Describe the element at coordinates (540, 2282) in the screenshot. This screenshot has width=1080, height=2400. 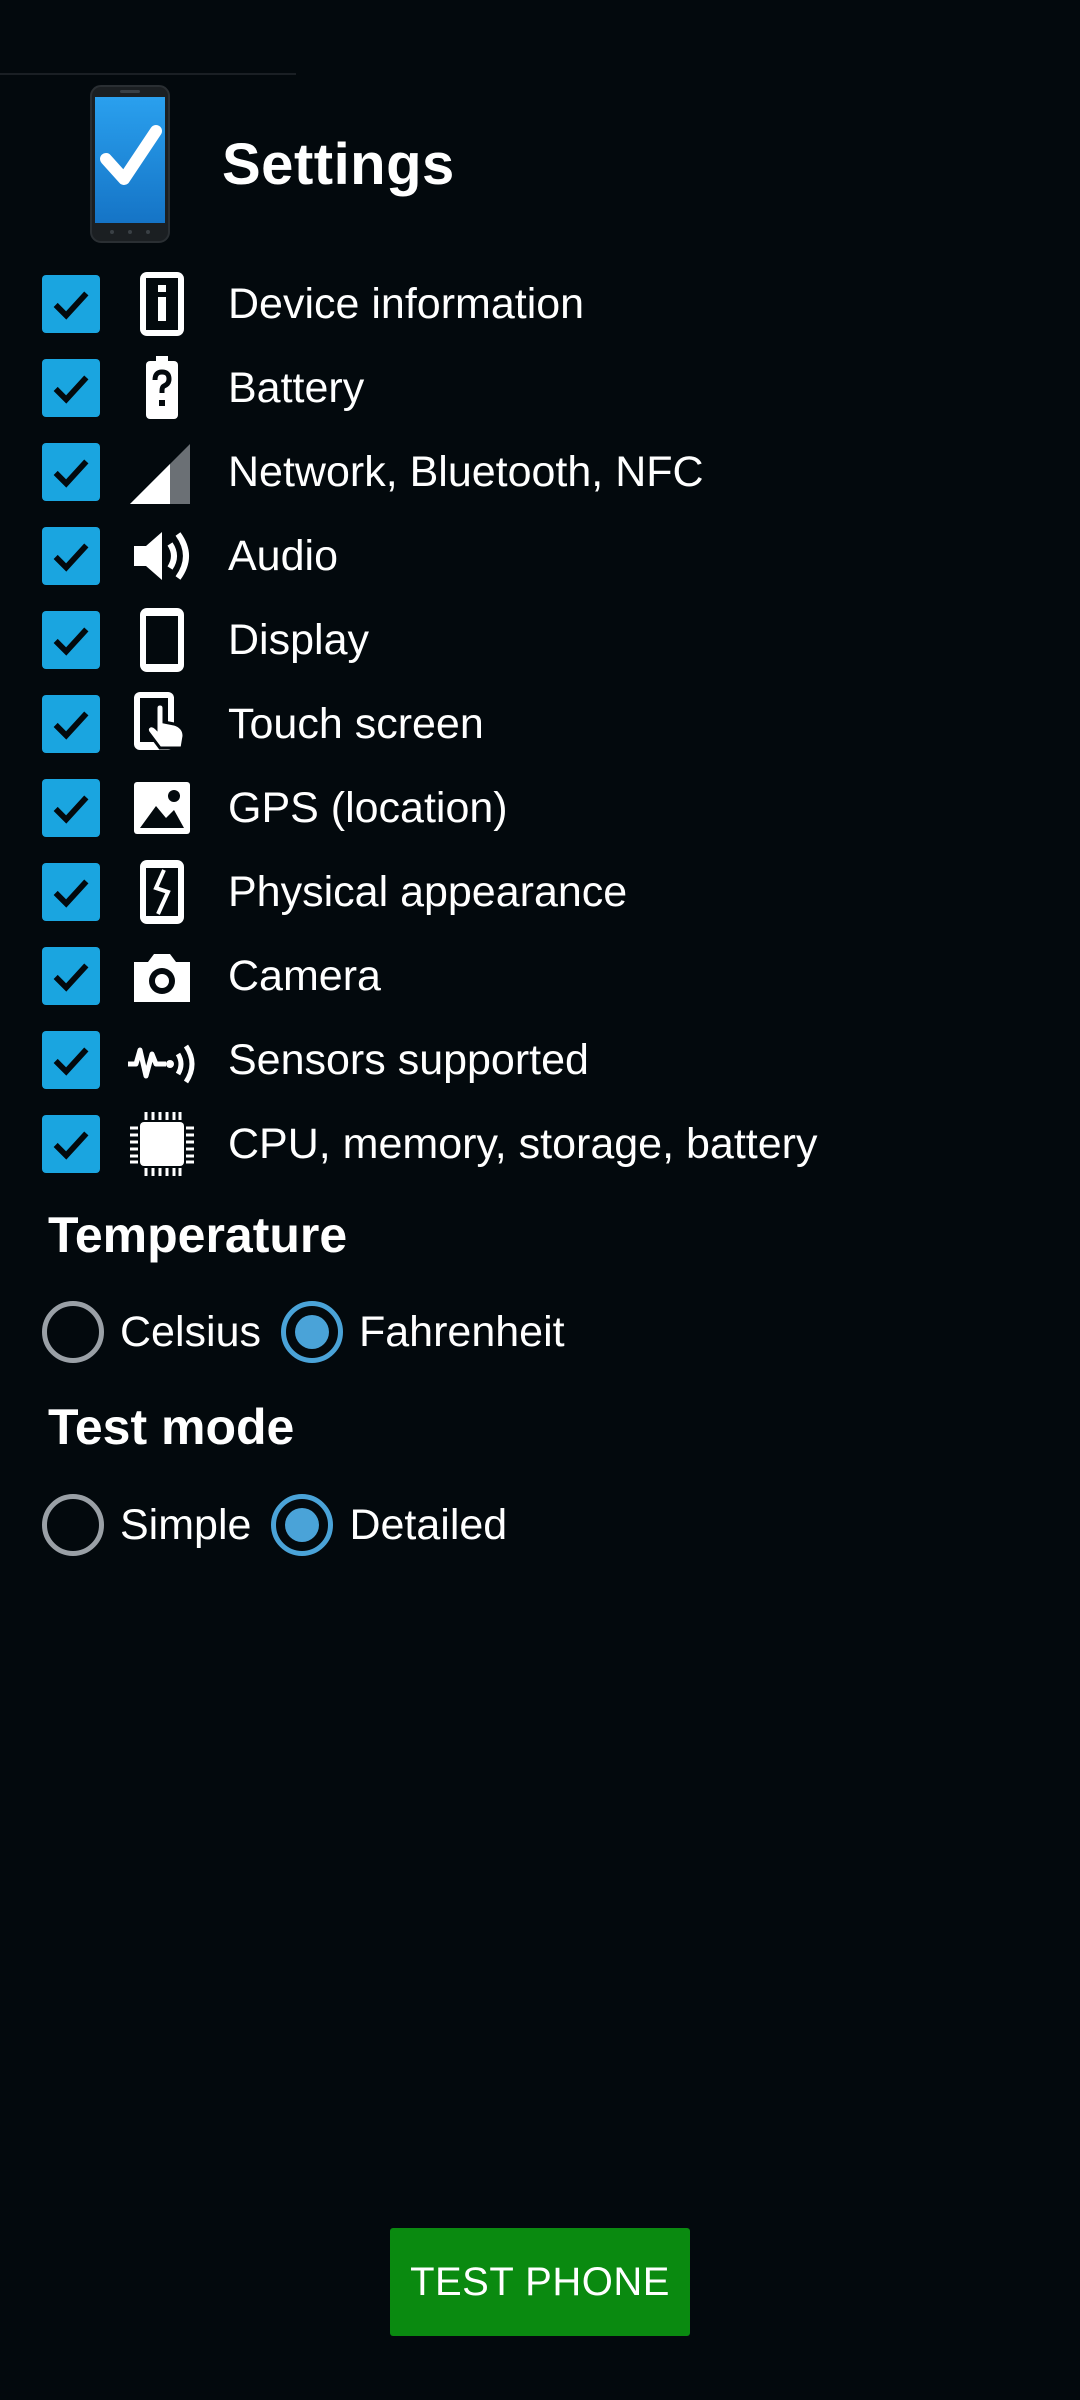
I see `test-phone-button: TEST PHONE` at that location.